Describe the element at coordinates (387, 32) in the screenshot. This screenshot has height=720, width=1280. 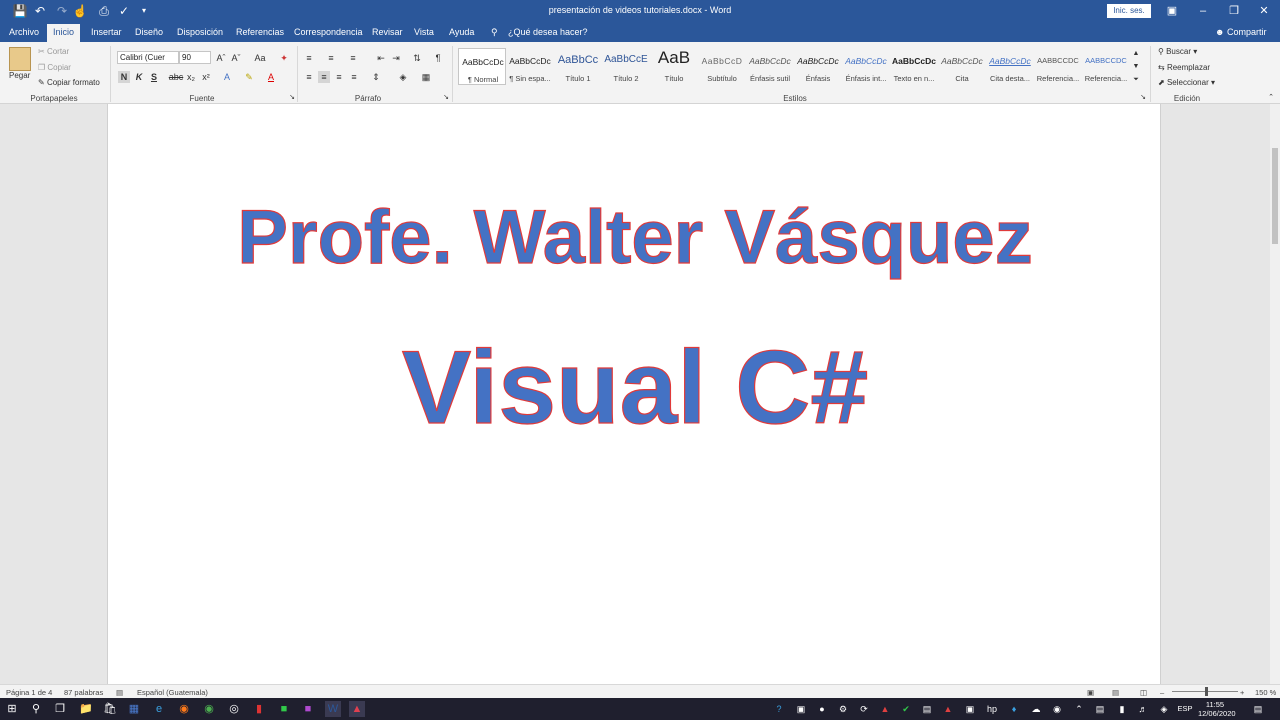
I see `tab-revisar: Revisar` at that location.